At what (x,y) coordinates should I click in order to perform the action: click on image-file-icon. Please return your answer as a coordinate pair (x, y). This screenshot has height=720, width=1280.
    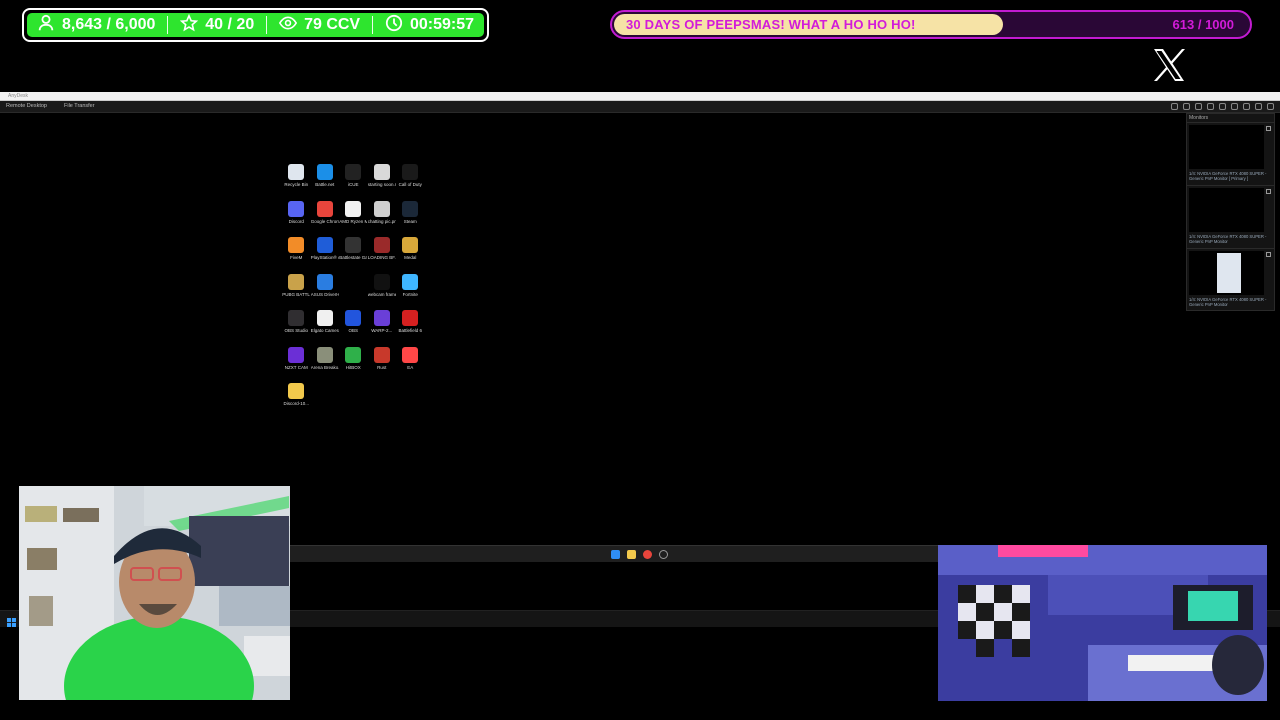
    Looking at the image, I should click on (381, 281).